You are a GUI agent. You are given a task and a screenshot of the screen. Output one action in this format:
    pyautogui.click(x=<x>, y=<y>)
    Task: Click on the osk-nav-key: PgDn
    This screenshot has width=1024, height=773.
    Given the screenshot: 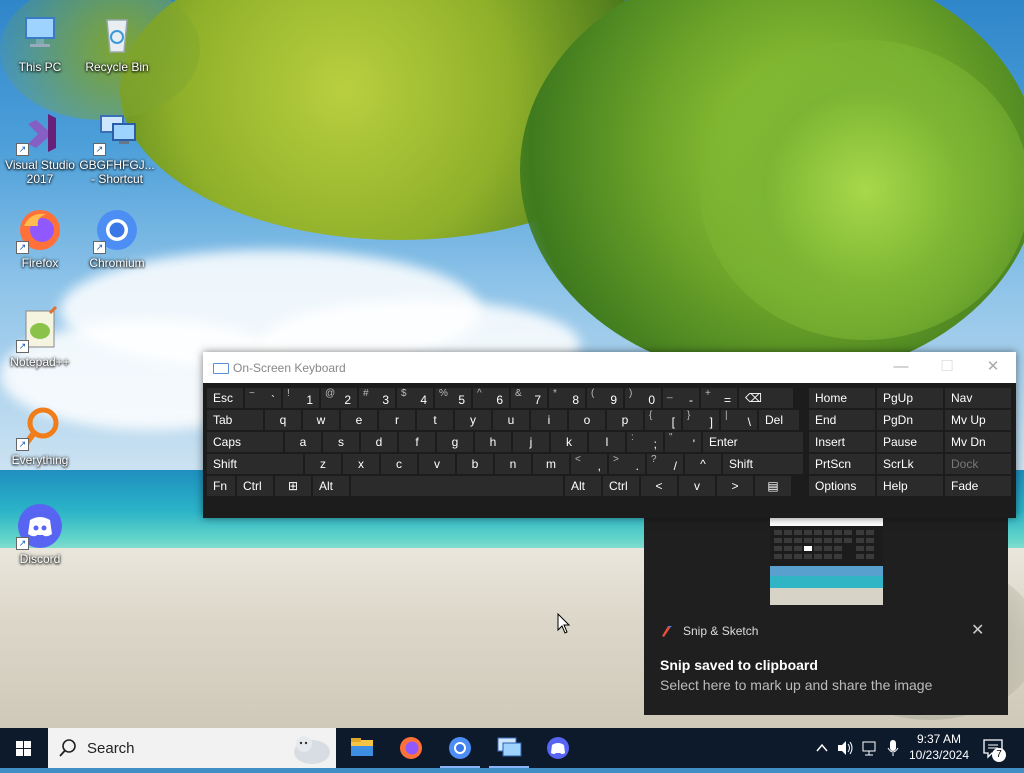 What is the action you would take?
    pyautogui.click(x=910, y=420)
    